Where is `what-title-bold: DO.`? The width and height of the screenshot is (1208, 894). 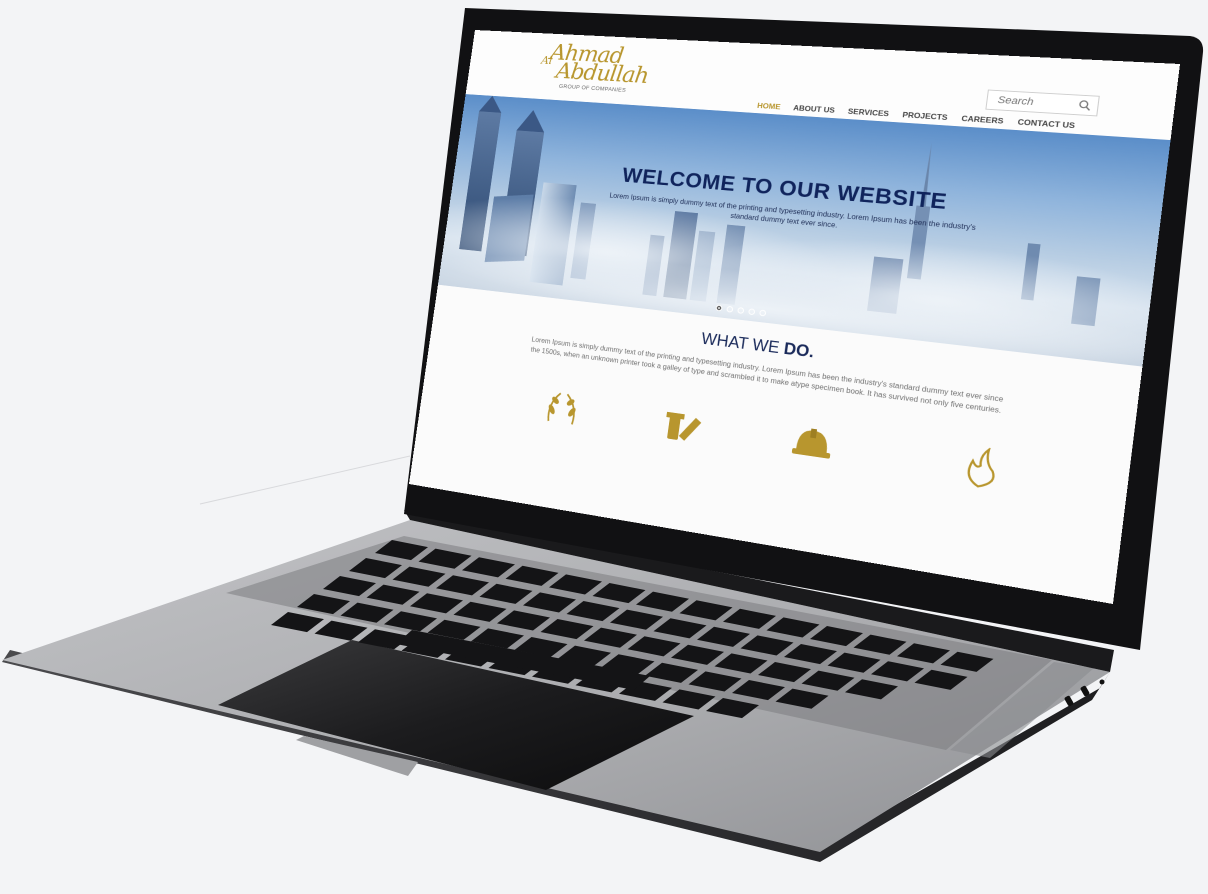
what-title-bold: DO. is located at coordinates (799, 350).